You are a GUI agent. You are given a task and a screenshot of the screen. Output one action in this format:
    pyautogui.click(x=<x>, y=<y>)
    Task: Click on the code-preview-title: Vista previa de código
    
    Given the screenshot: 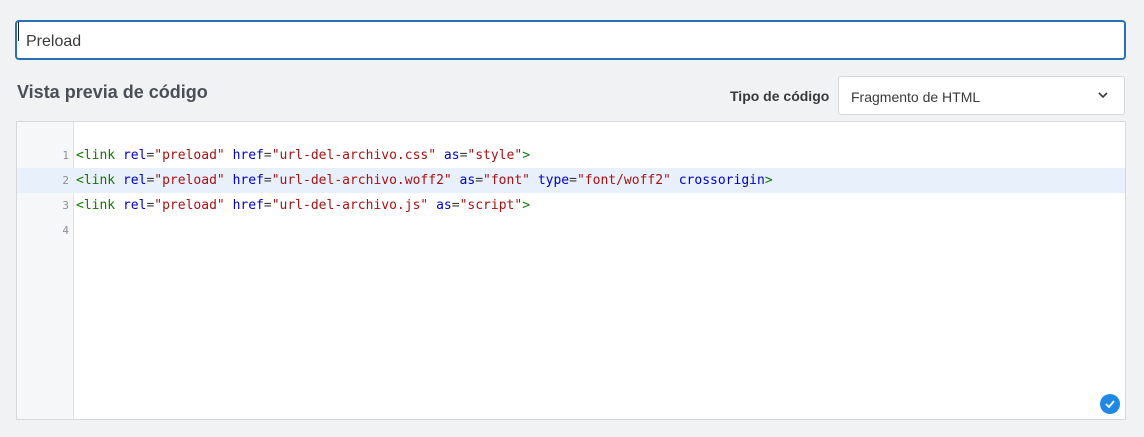 What is the action you would take?
    pyautogui.click(x=112, y=92)
    